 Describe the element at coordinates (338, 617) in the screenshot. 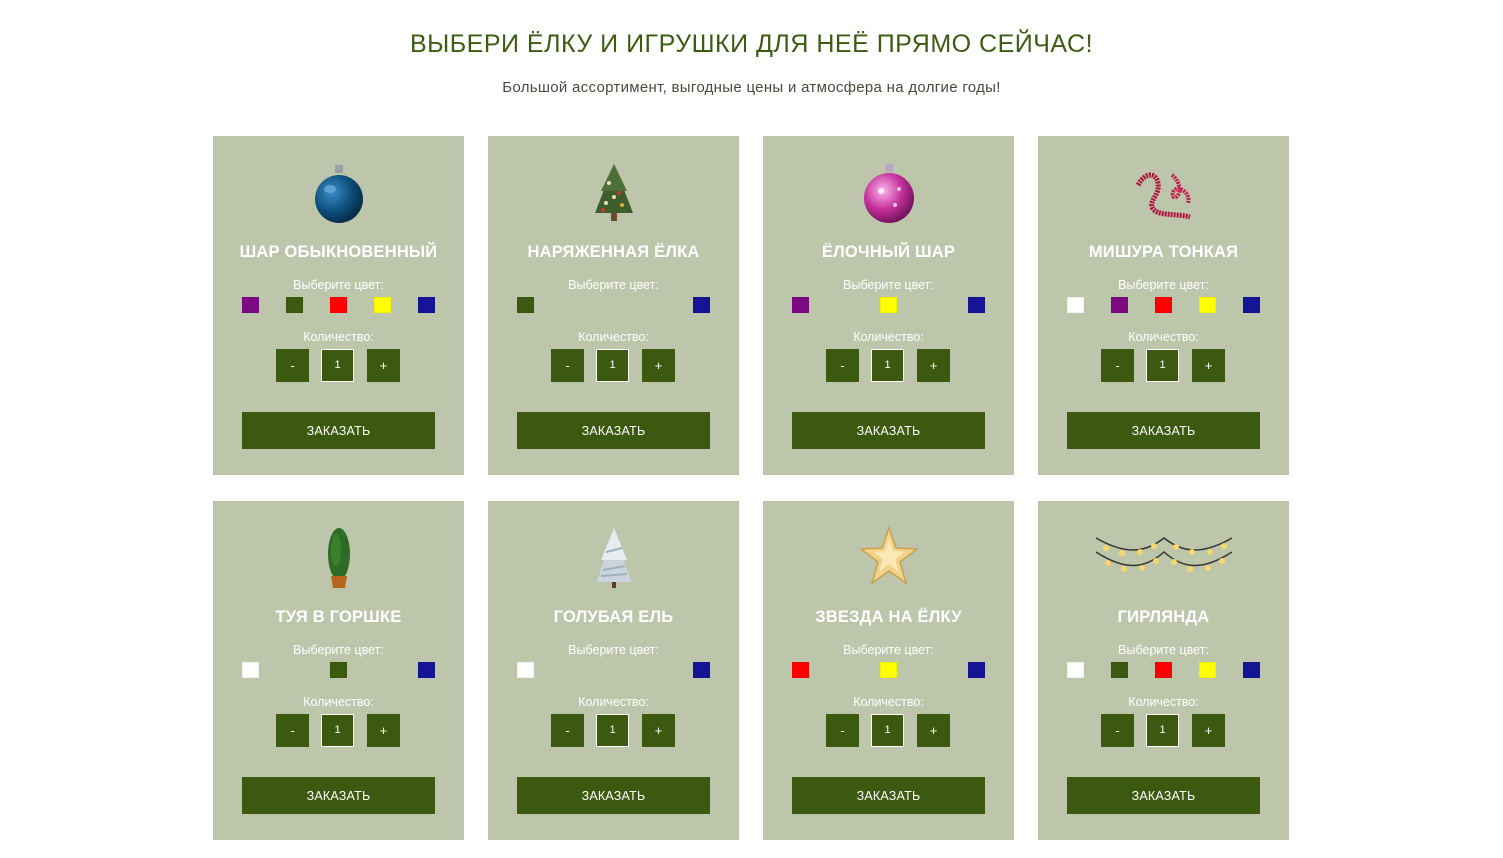

I see `product-title: ТУЯ В ГОРШКЕ` at that location.